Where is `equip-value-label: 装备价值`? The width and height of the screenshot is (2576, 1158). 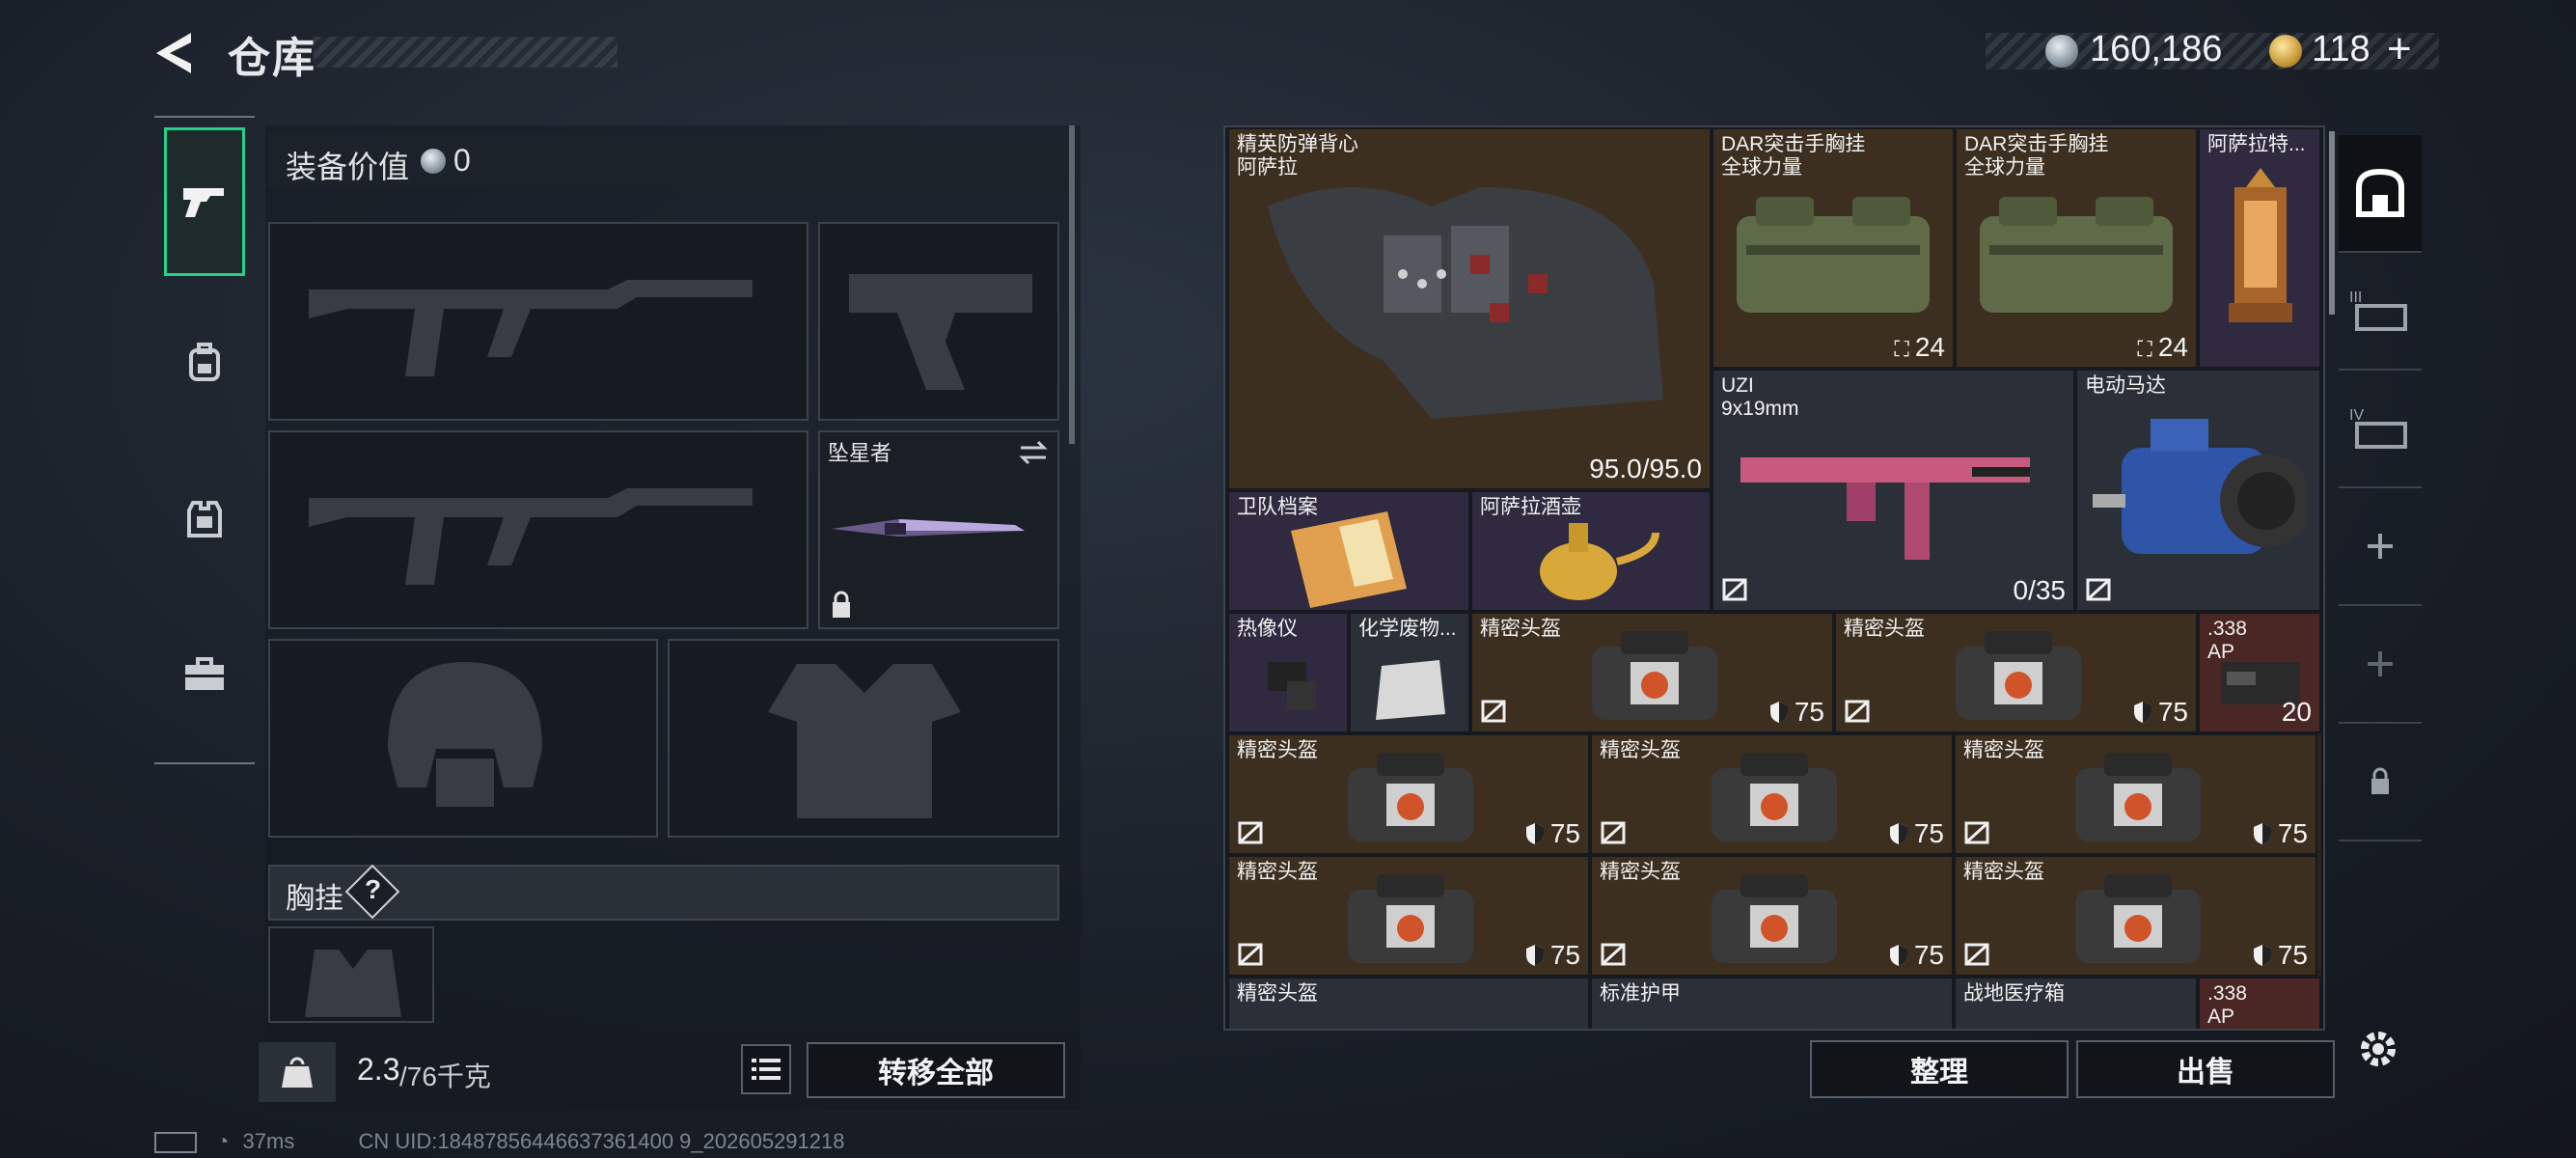 equip-value-label: 装备价值 is located at coordinates (348, 167).